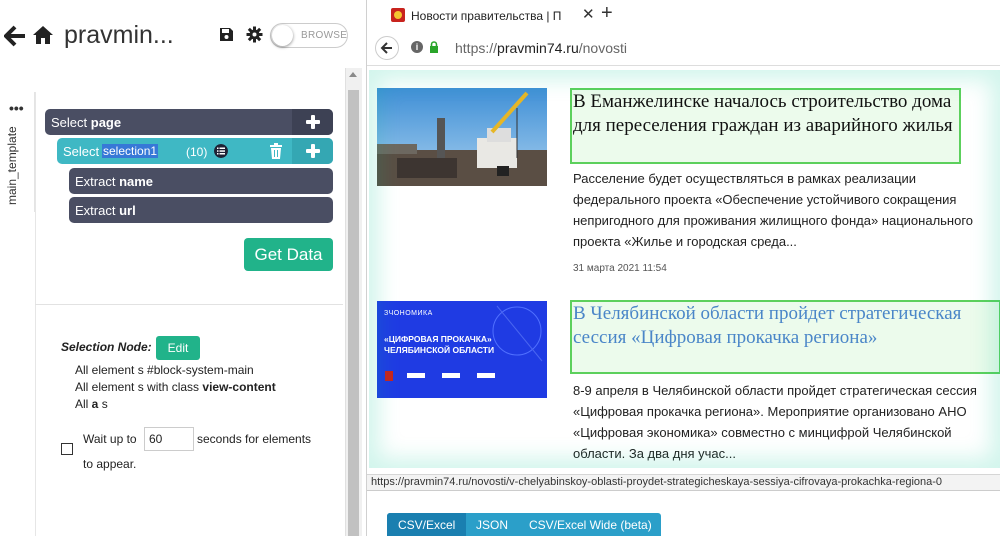 This screenshot has height=536, width=1000. Describe the element at coordinates (175, 387) in the screenshot. I see `selection-desc-line-2: All element s with class view-content` at that location.